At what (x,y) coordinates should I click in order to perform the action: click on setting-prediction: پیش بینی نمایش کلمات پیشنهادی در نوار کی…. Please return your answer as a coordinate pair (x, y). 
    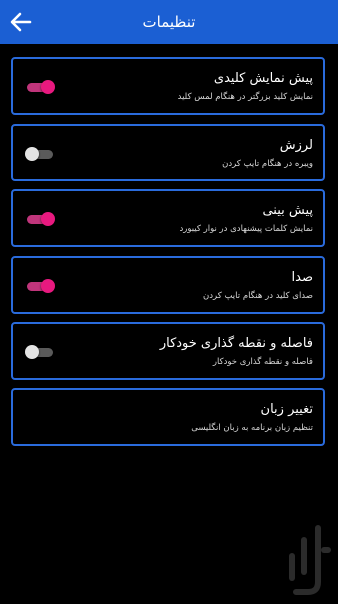
    Looking at the image, I should click on (168, 218).